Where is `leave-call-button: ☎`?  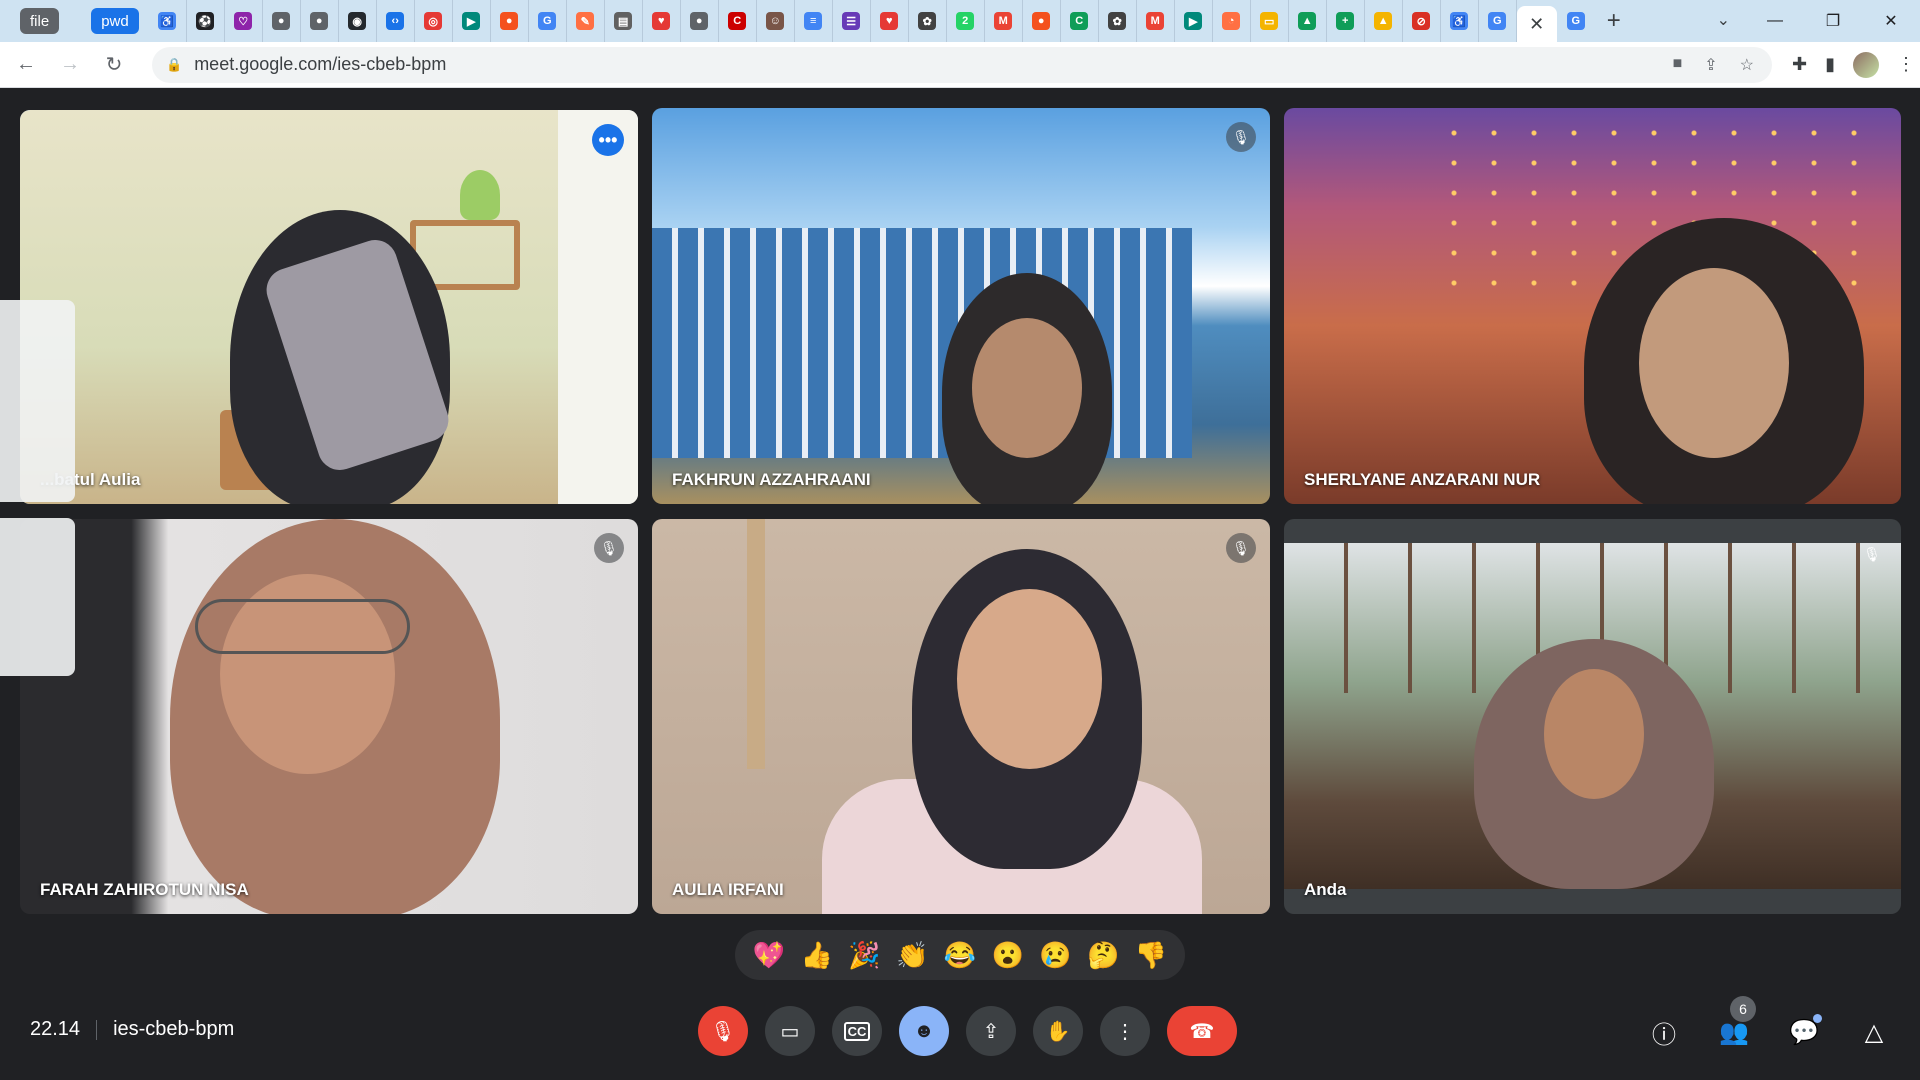 leave-call-button: ☎ is located at coordinates (1202, 1031).